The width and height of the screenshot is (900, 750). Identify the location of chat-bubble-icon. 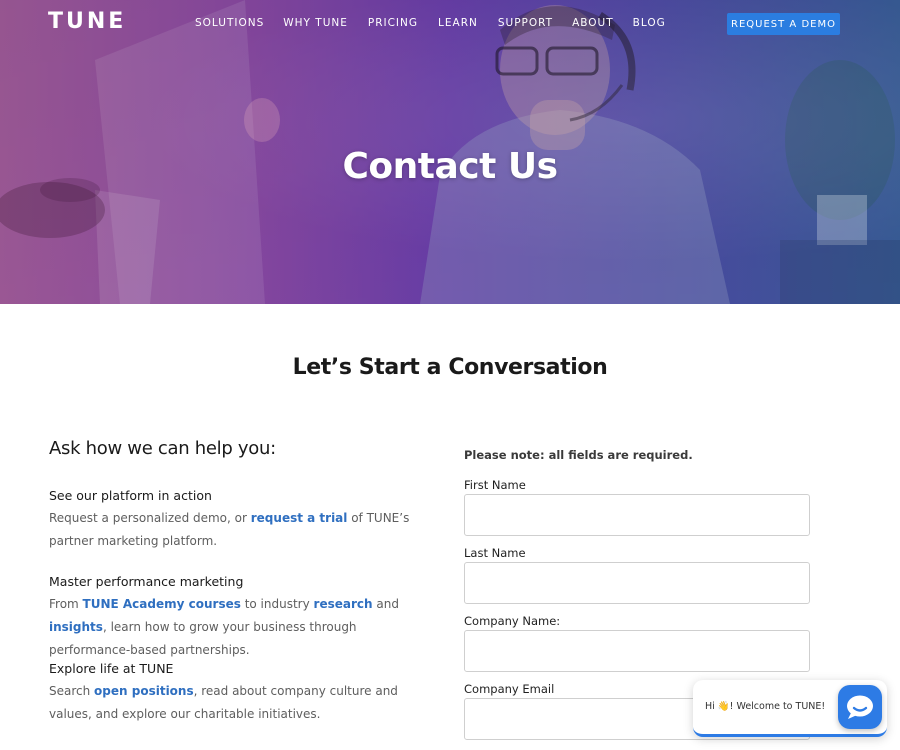
(860, 707).